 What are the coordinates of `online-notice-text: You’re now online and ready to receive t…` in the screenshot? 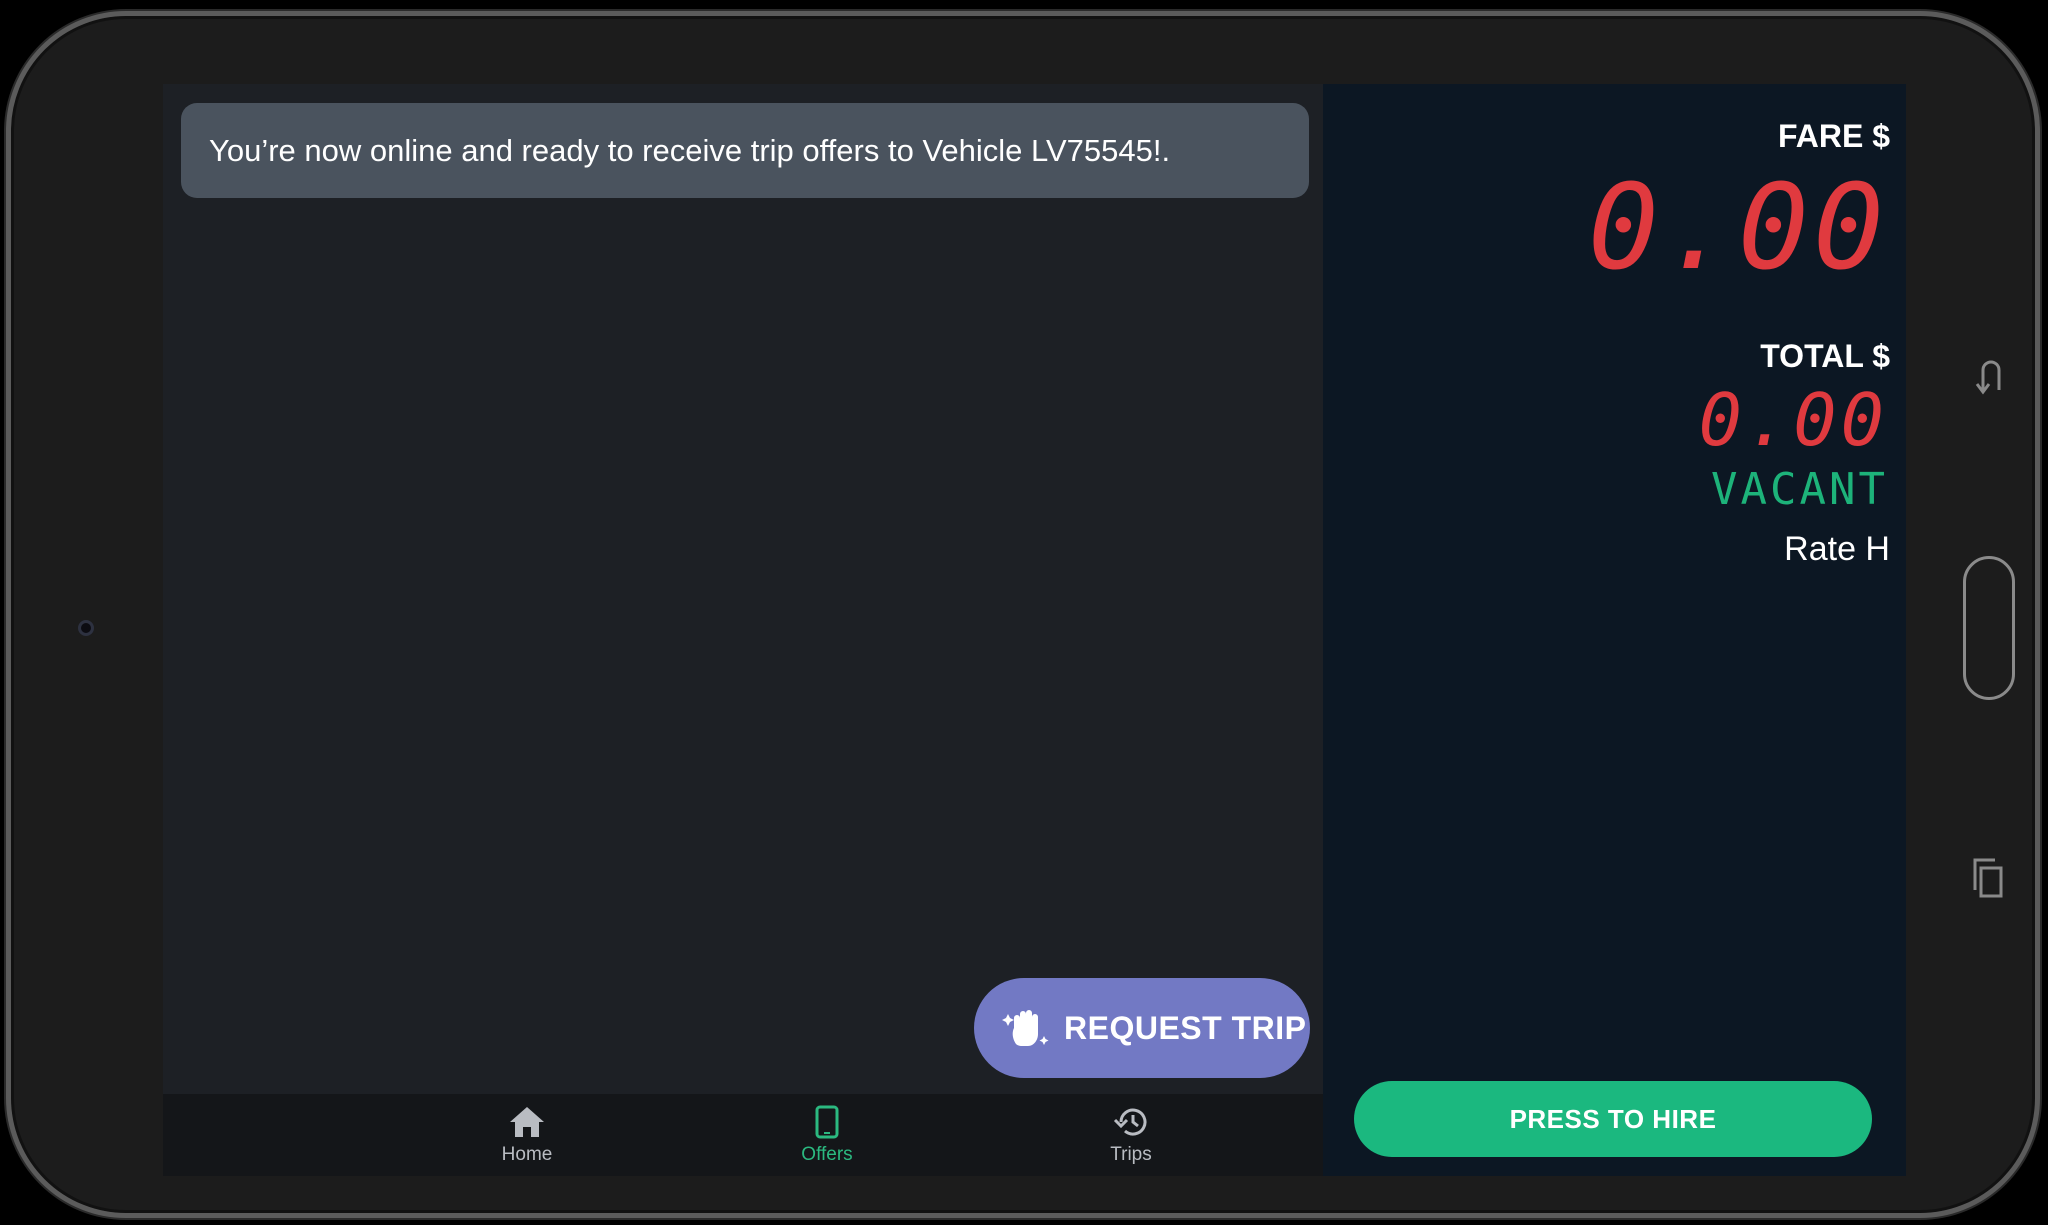 It's located at (690, 150).